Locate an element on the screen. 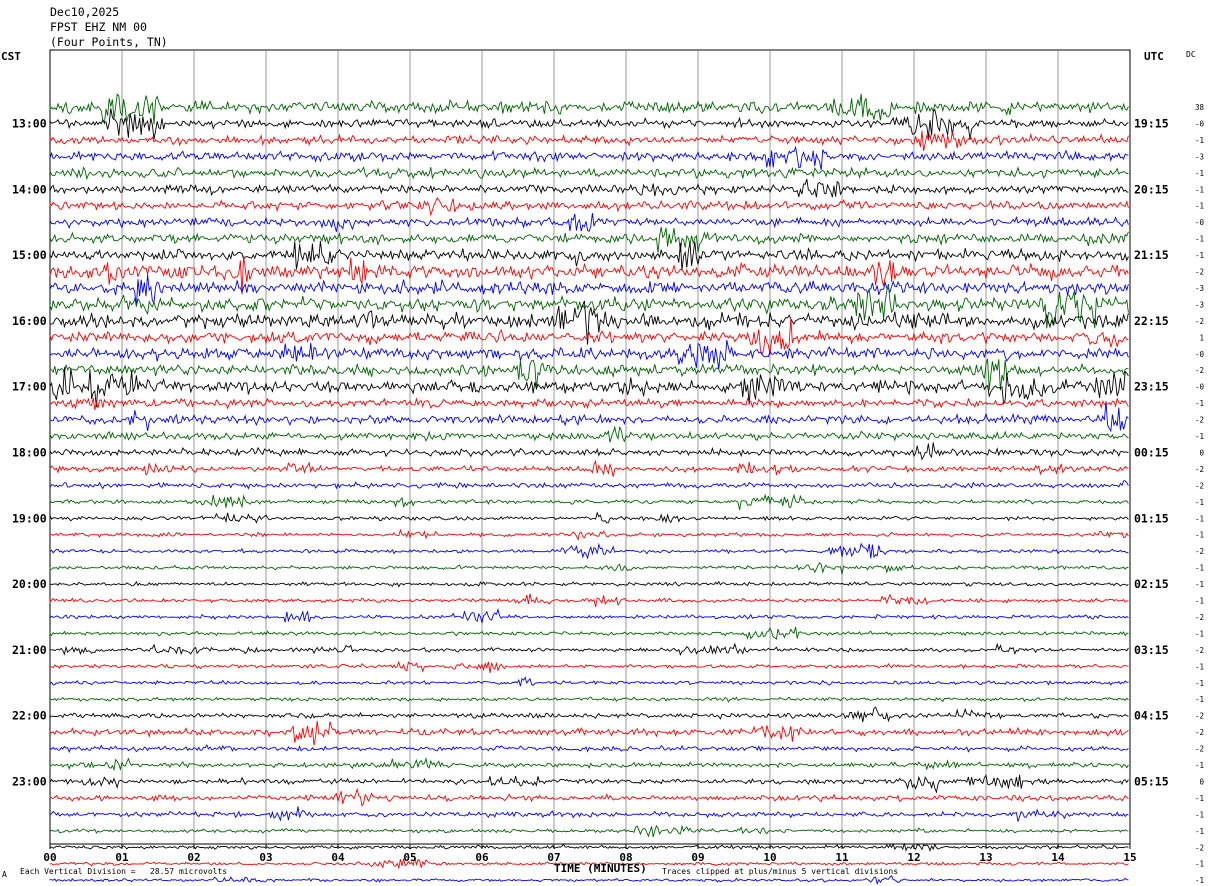 This screenshot has width=1210, height=886. utc-hour-label: 02:15 is located at coordinates (1151, 584).